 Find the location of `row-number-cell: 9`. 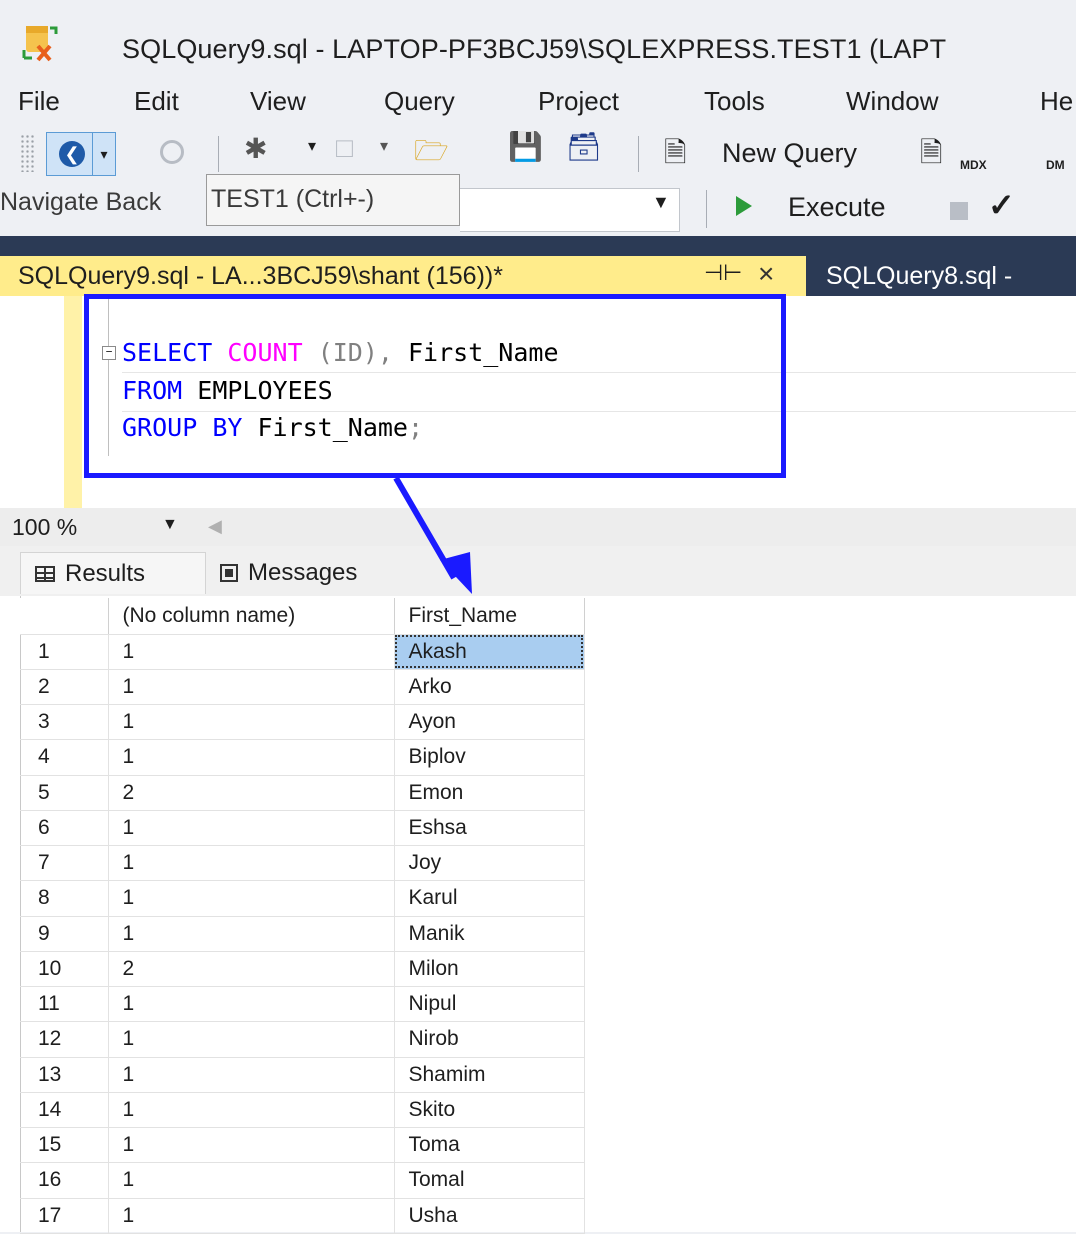

row-number-cell: 9 is located at coordinates (64, 934).